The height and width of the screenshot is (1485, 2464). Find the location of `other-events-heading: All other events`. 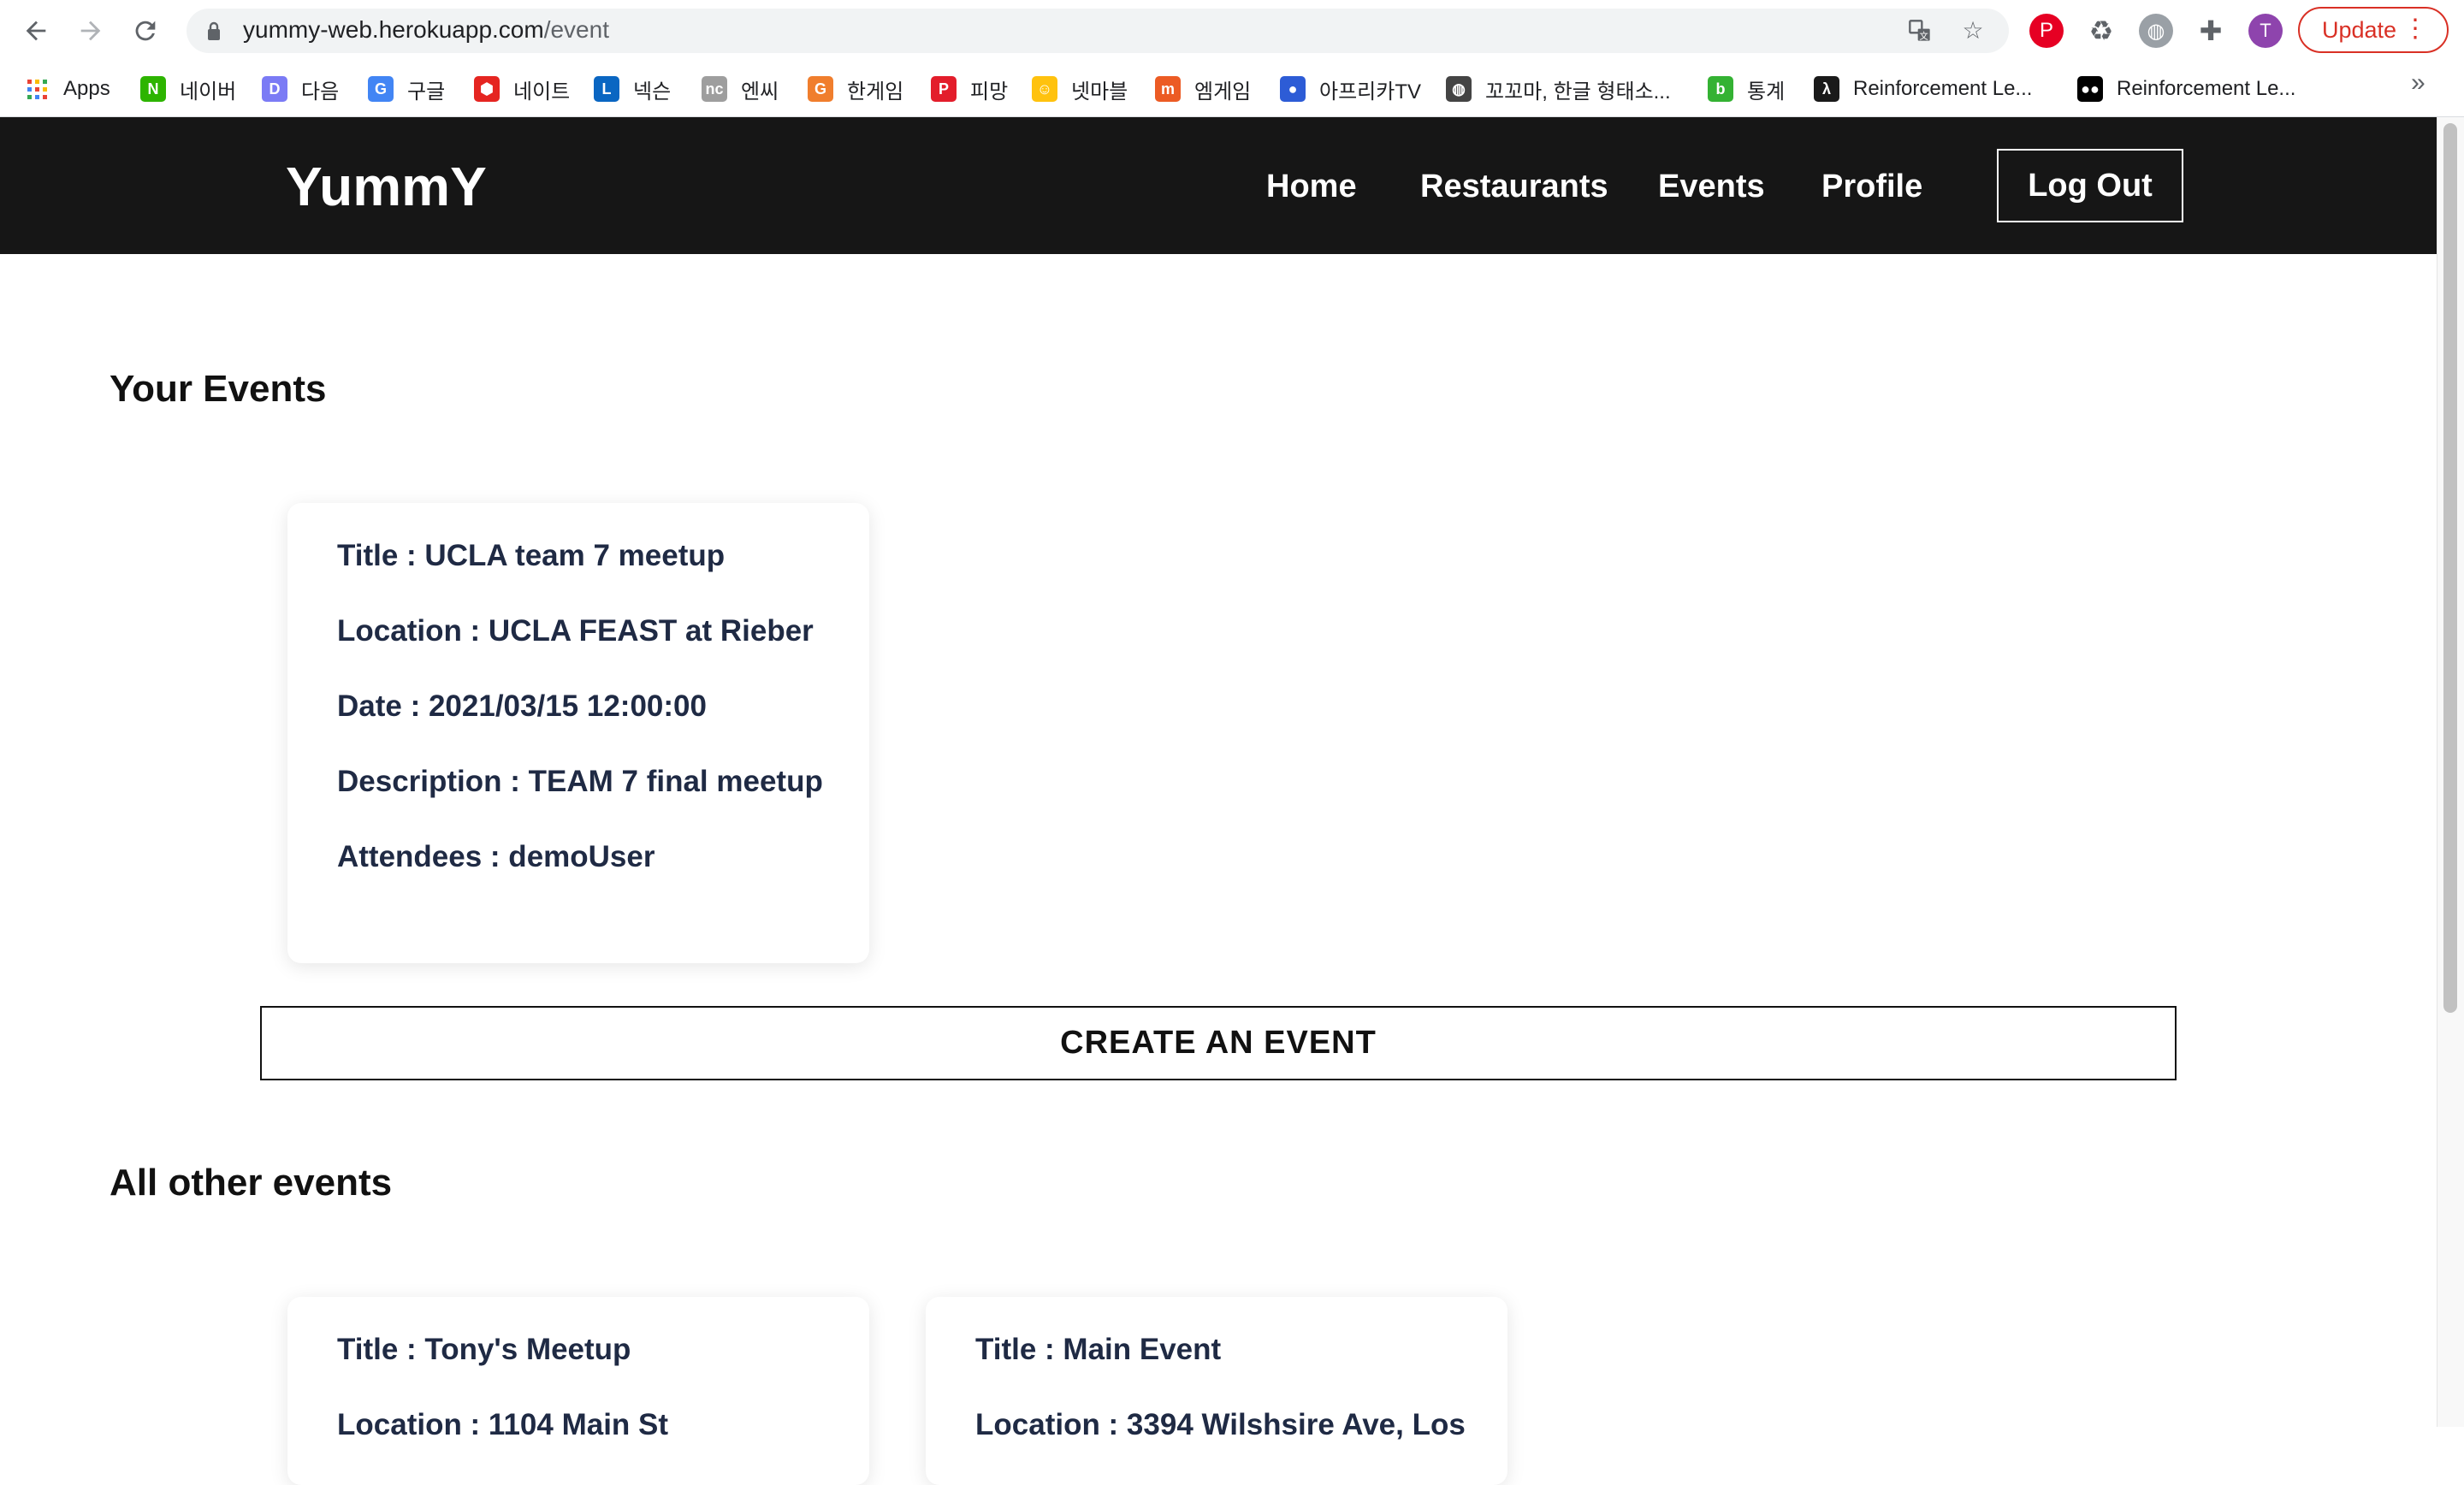

other-events-heading: All other events is located at coordinates (251, 1183).